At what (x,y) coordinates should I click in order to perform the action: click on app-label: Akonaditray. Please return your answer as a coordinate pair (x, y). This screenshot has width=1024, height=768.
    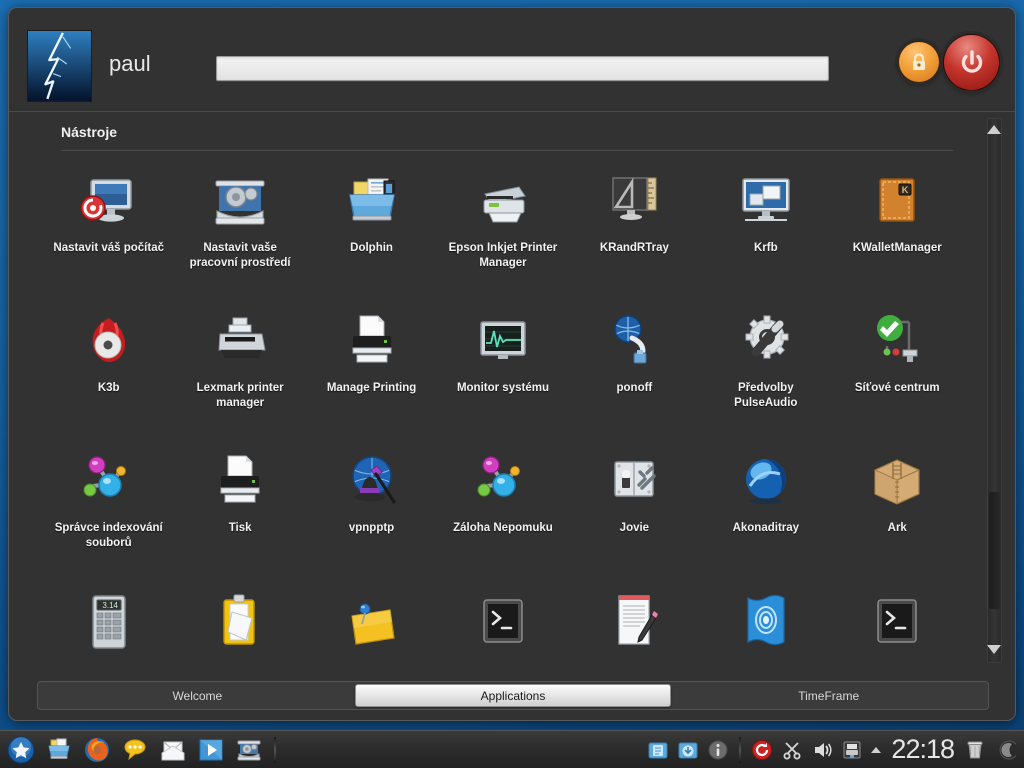
    Looking at the image, I should click on (766, 528).